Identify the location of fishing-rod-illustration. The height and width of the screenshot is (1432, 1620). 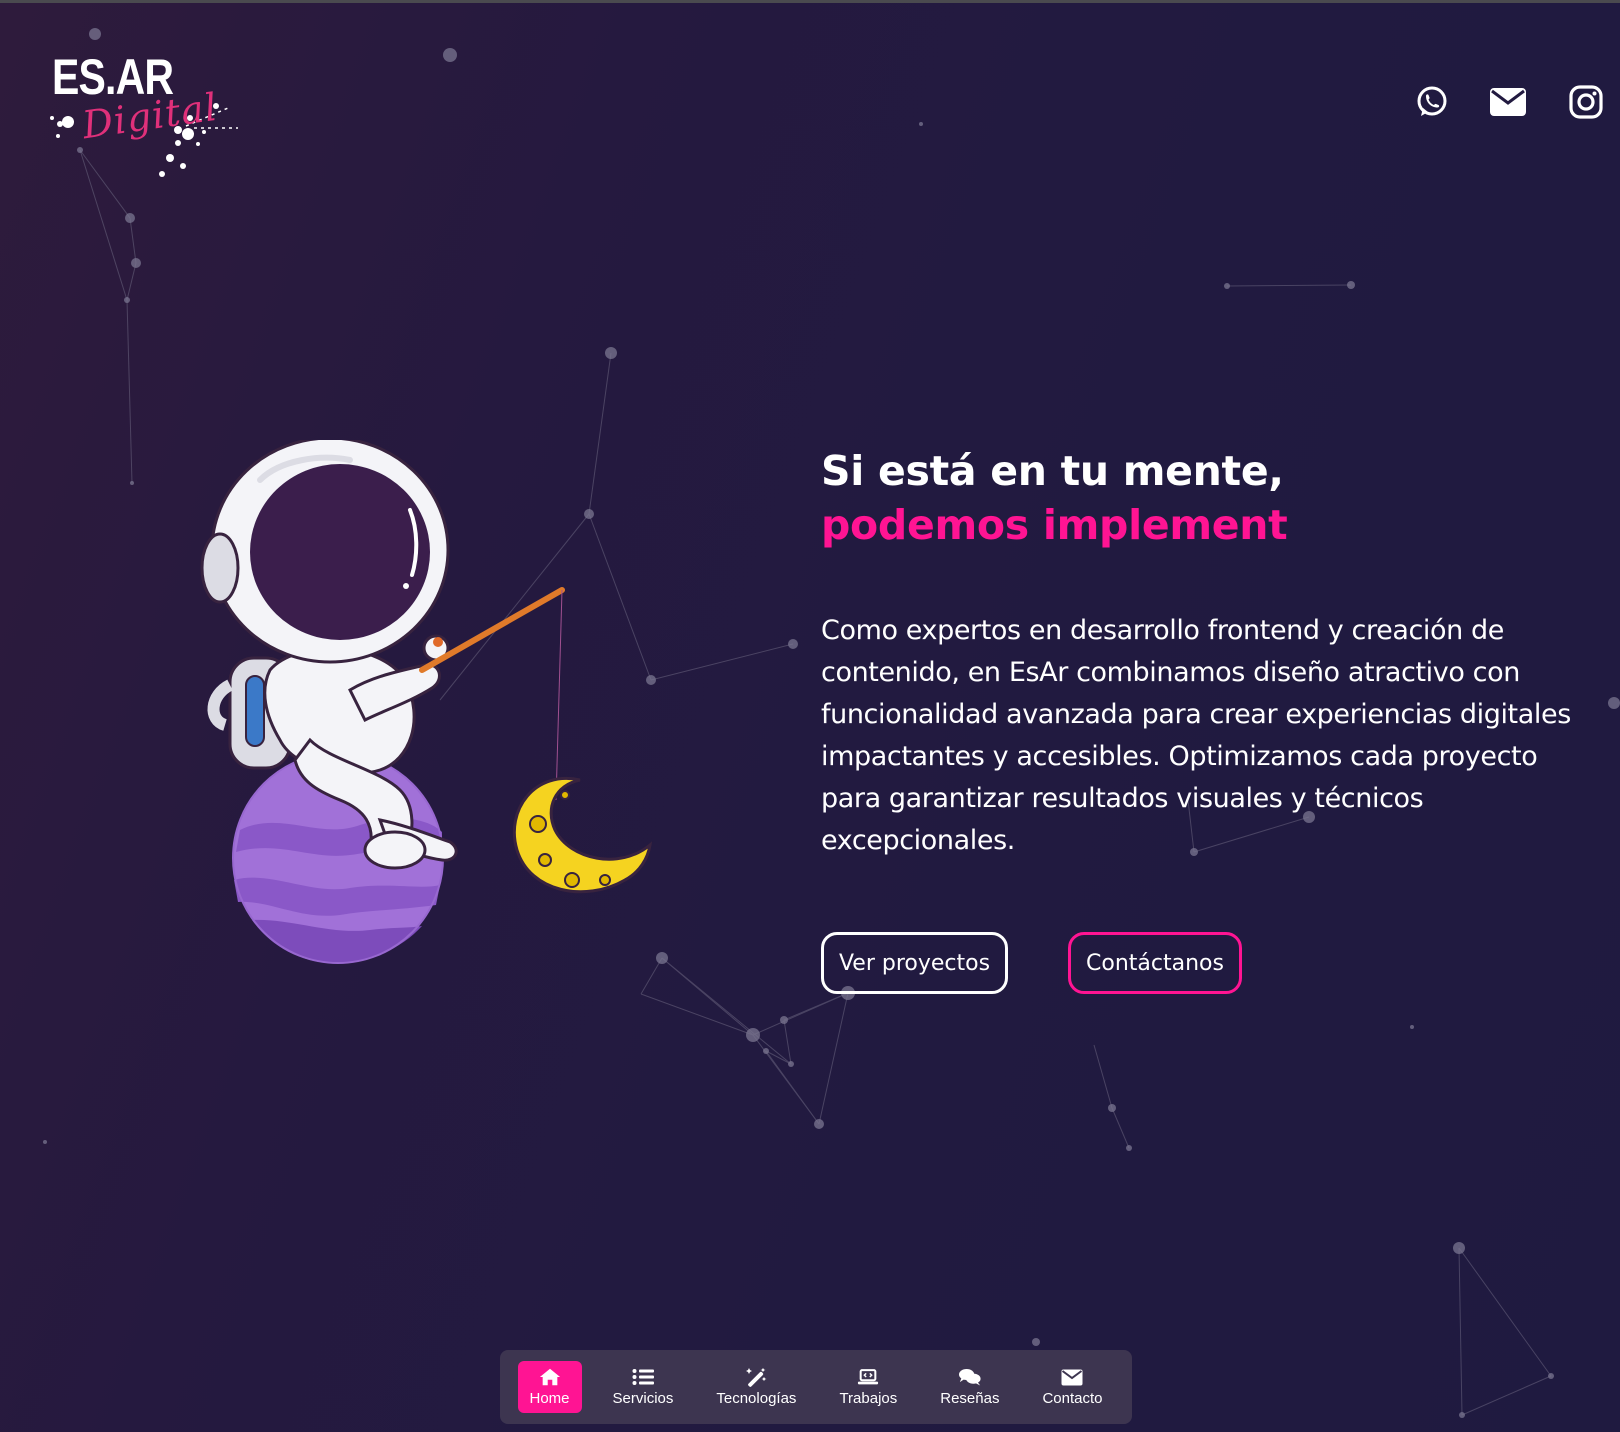
(492, 694).